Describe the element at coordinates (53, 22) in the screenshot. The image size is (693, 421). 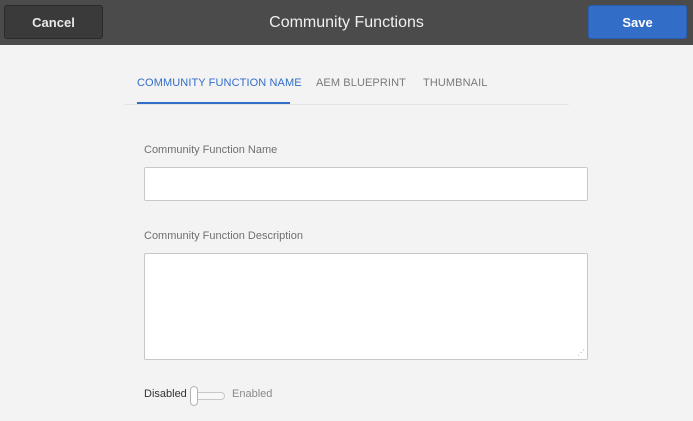
I see `cancel-button: Cancel` at that location.